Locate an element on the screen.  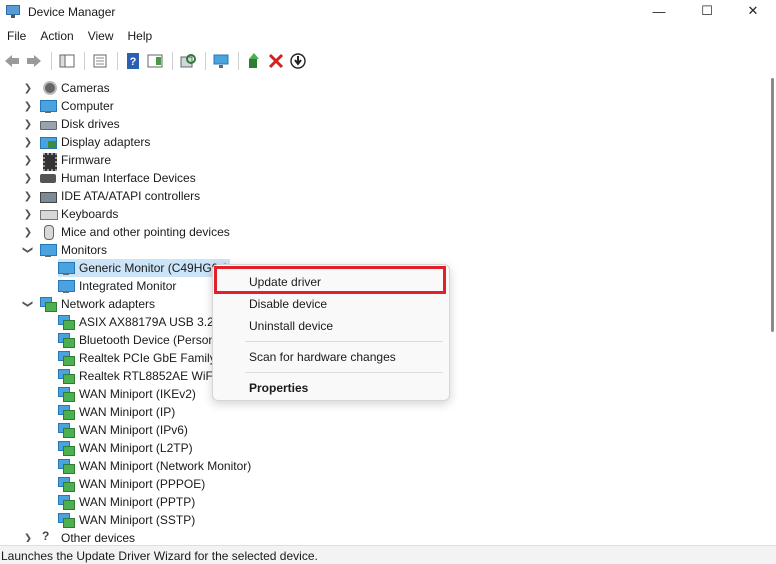
tree-item-disk-drives: Disk drives is located at coordinates (80, 124).